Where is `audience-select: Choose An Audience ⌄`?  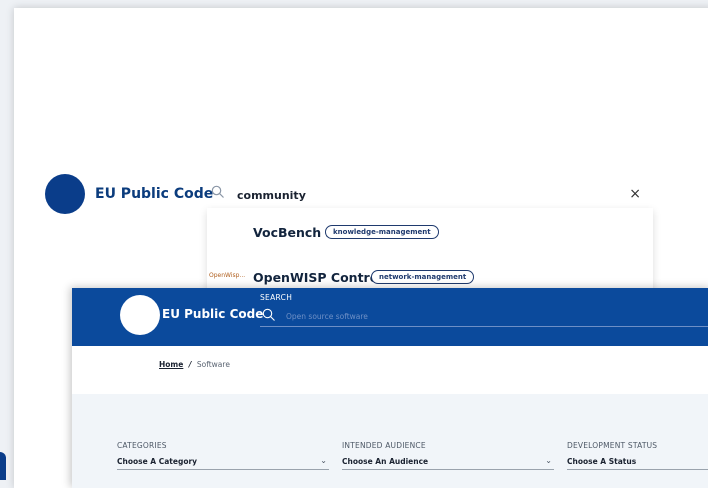
audience-select: Choose An Audience ⌄ is located at coordinates (448, 462).